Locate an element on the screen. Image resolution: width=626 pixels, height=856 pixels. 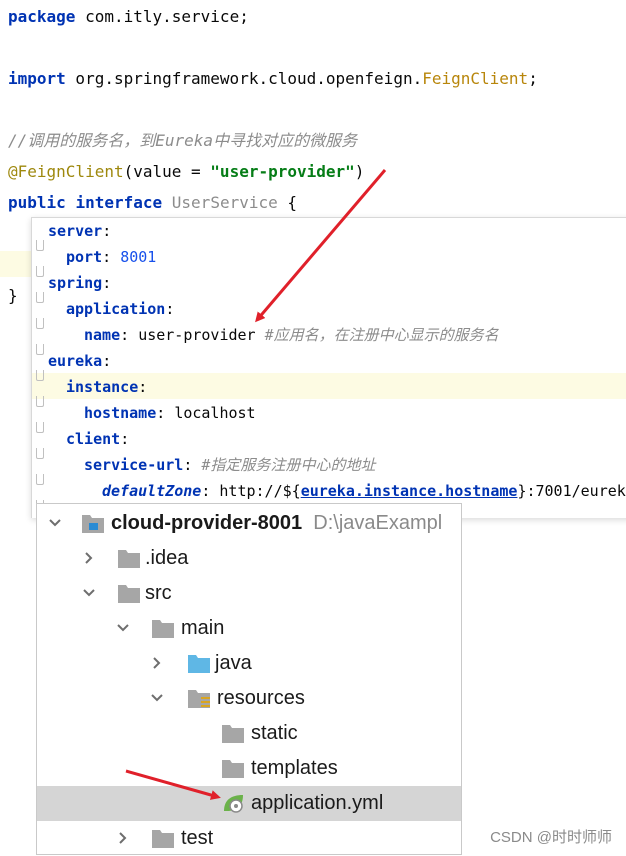
tree-item-idea: .idea is located at coordinates (249, 558).